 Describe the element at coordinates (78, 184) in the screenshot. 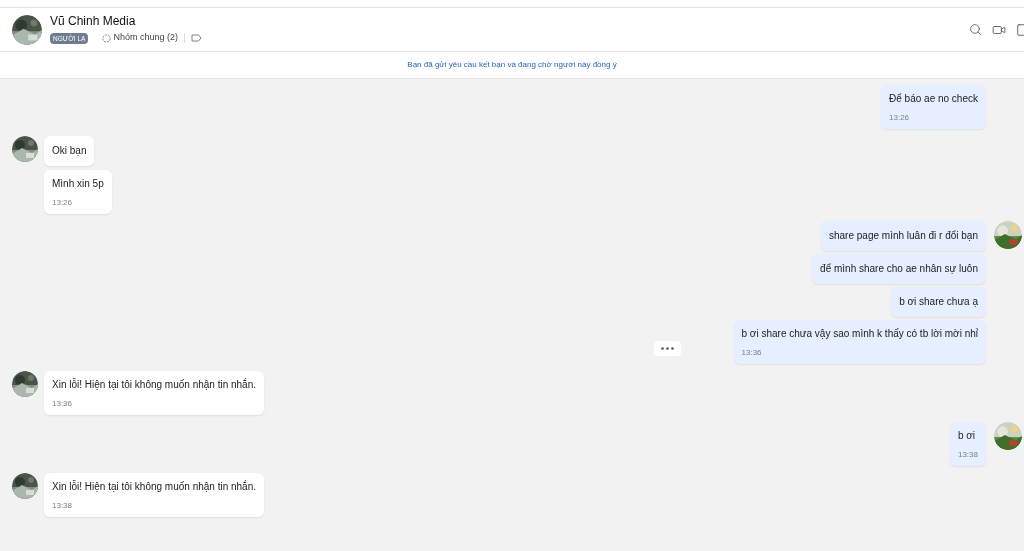

I see `message-text: Mình xin 5p` at that location.